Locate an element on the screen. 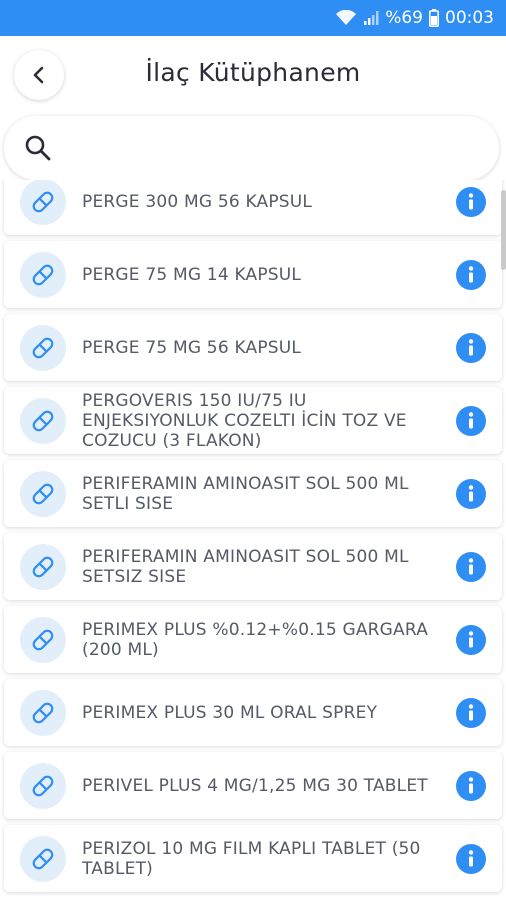  list-item: PERGE 75 MG 56 KAPSUL is located at coordinates (253, 347).